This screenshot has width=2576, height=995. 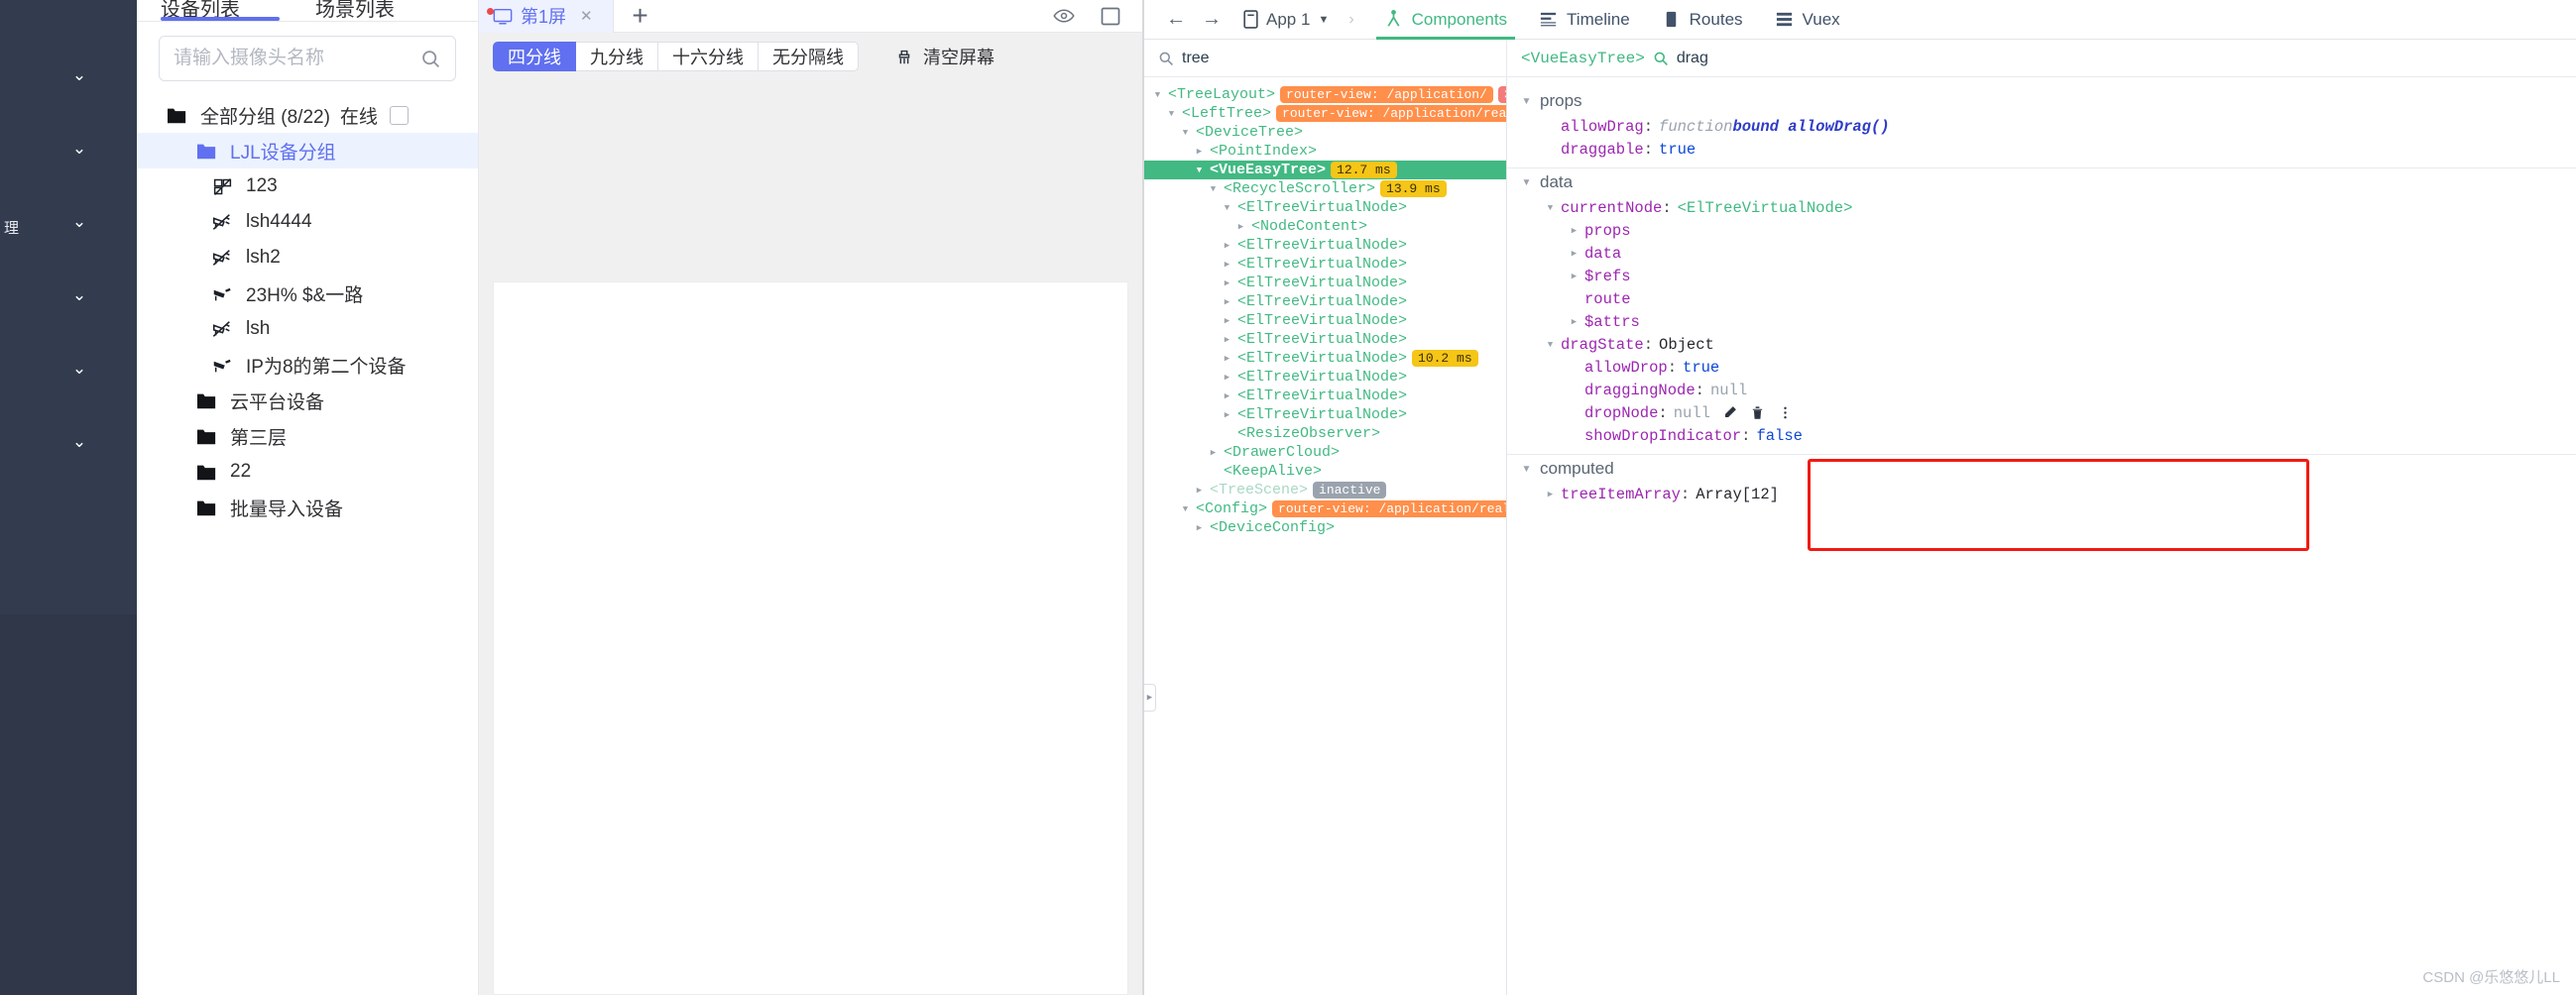 What do you see at coordinates (945, 56) in the screenshot?
I see `clear-screen-button: 清空屏幕` at bounding box center [945, 56].